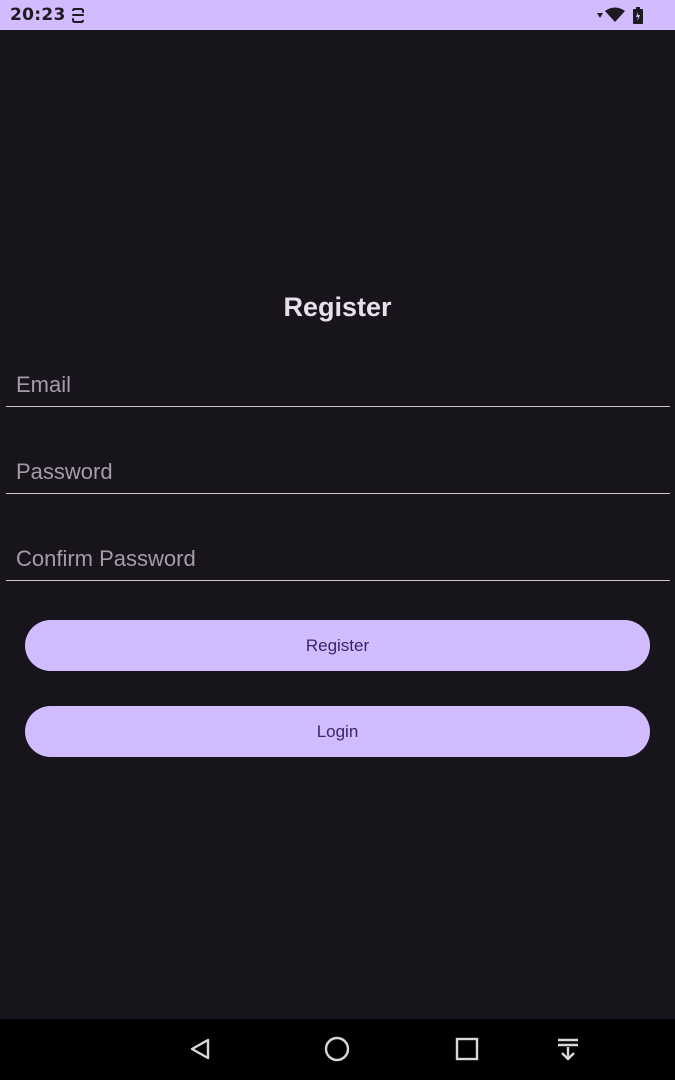 The width and height of the screenshot is (675, 1080). I want to click on email-field, so click(338, 385).